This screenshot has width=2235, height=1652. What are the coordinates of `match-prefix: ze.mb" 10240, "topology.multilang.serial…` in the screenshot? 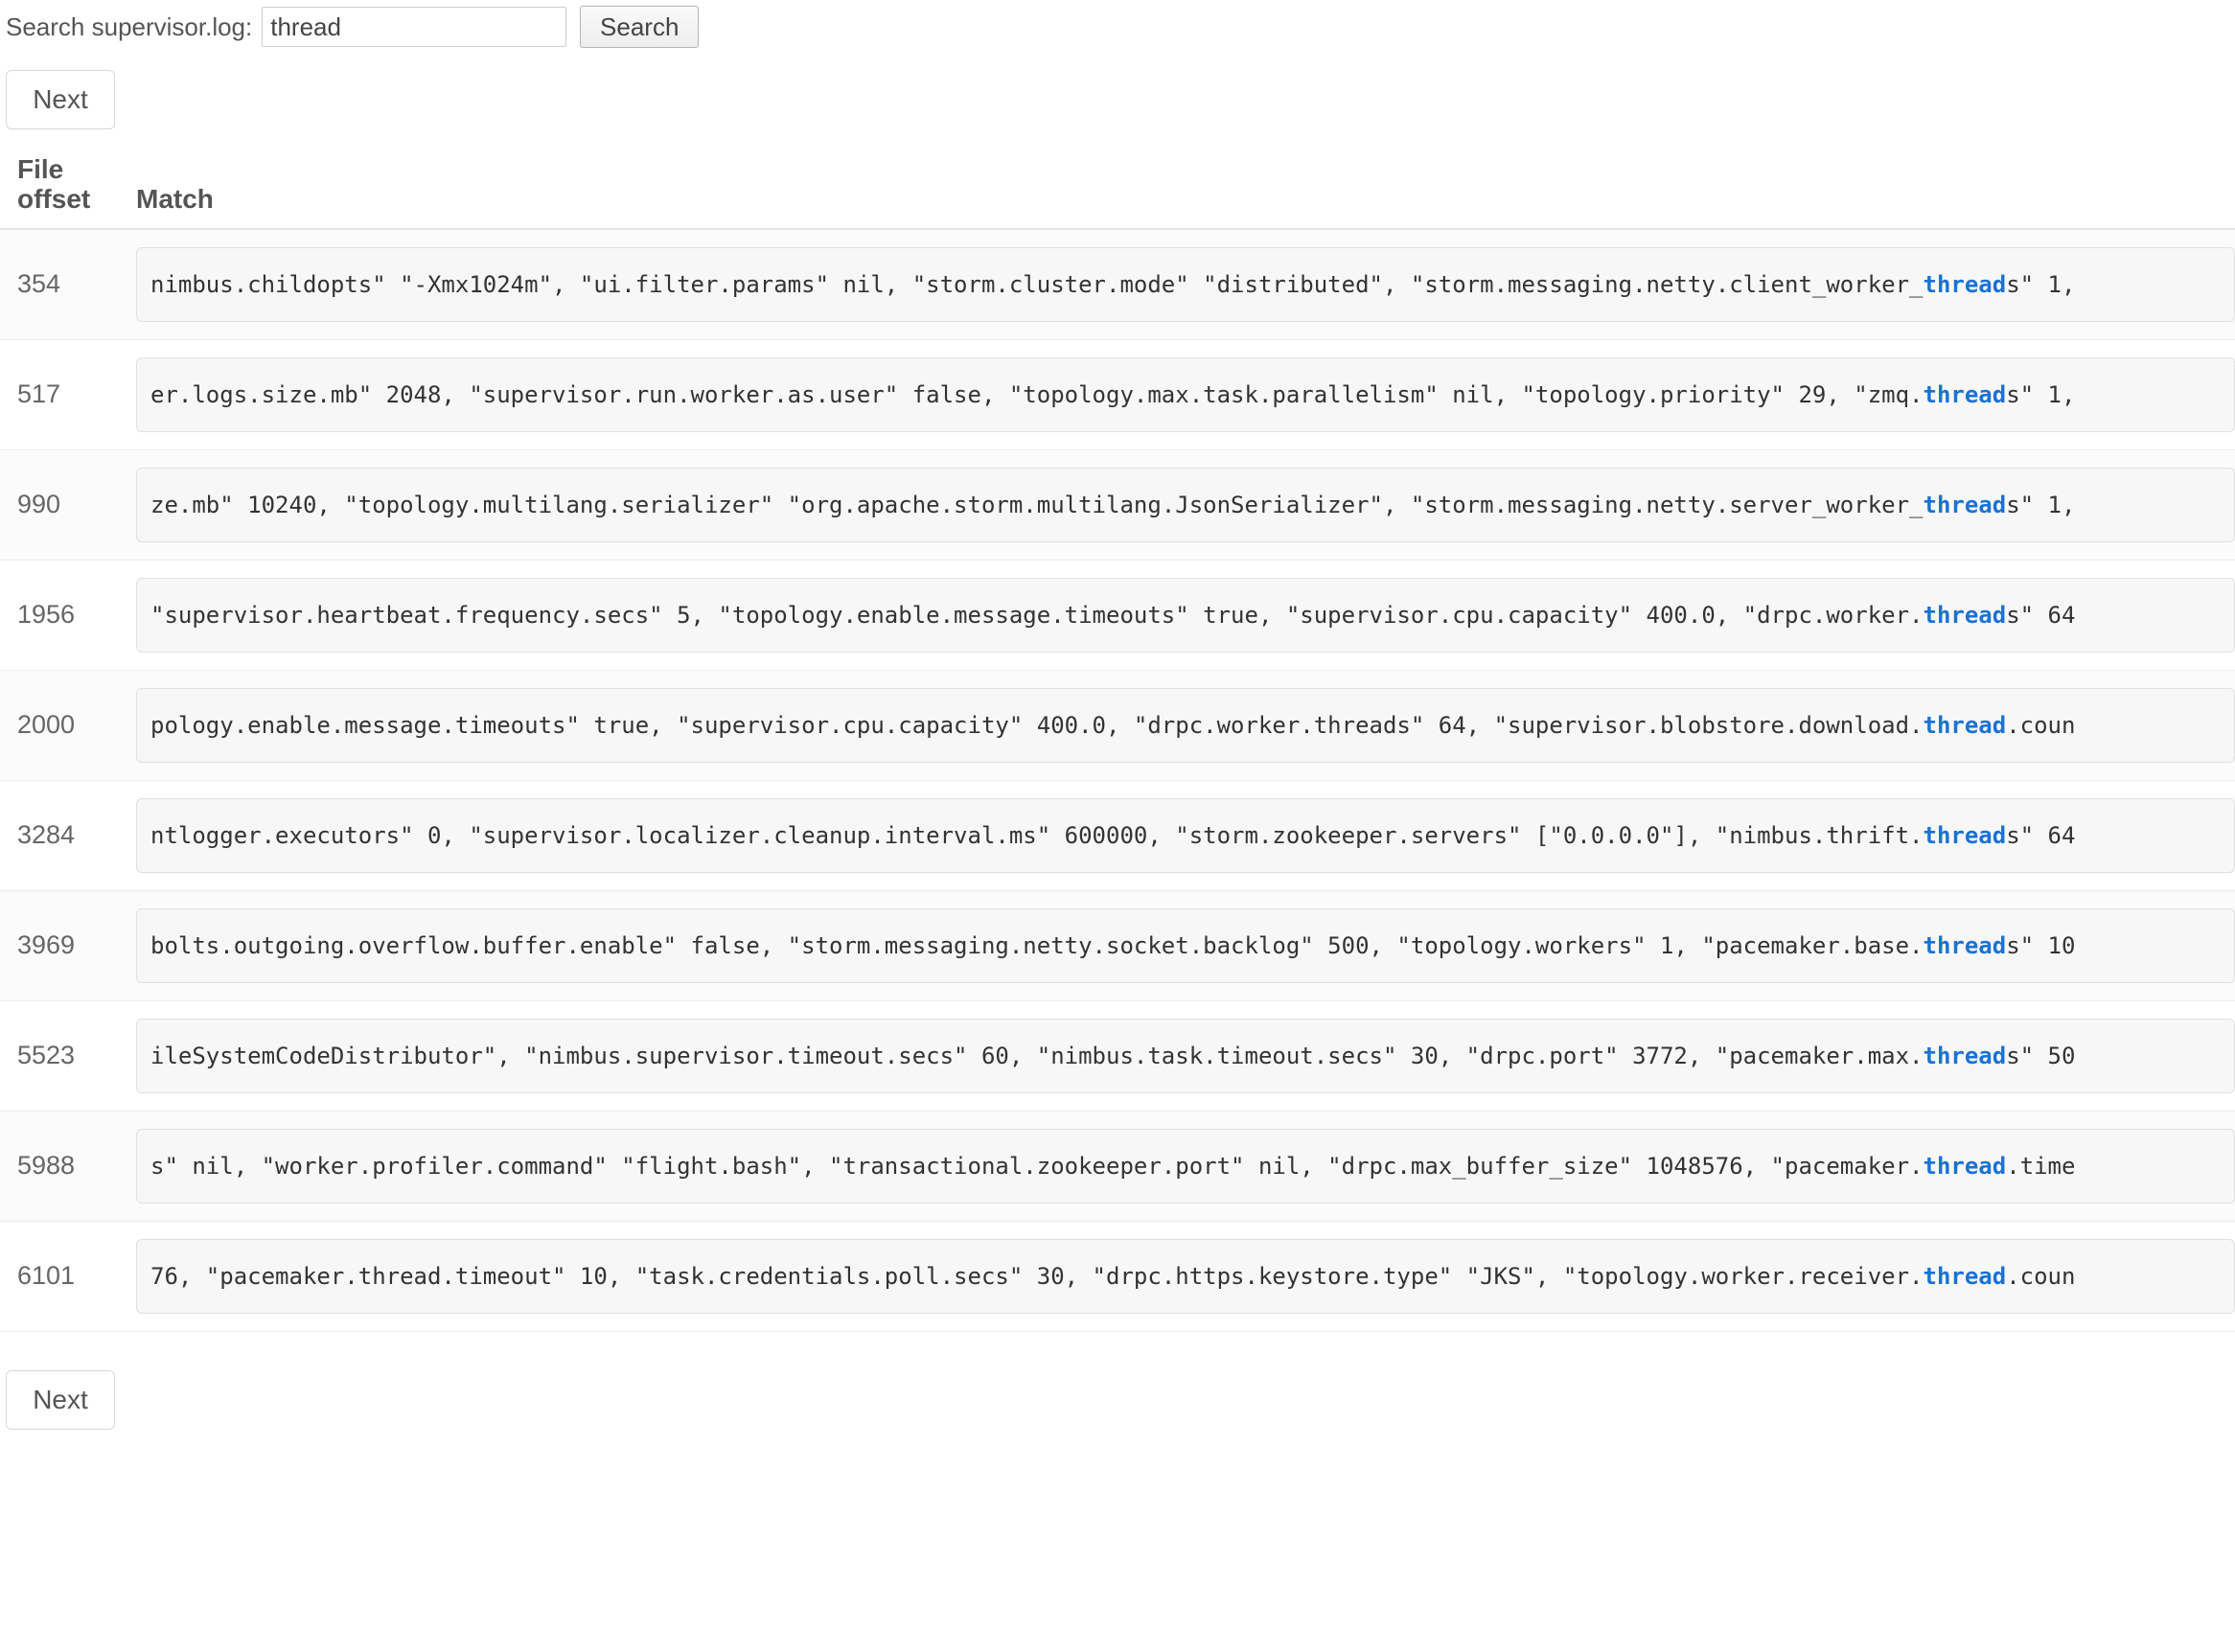 It's located at (1037, 504).